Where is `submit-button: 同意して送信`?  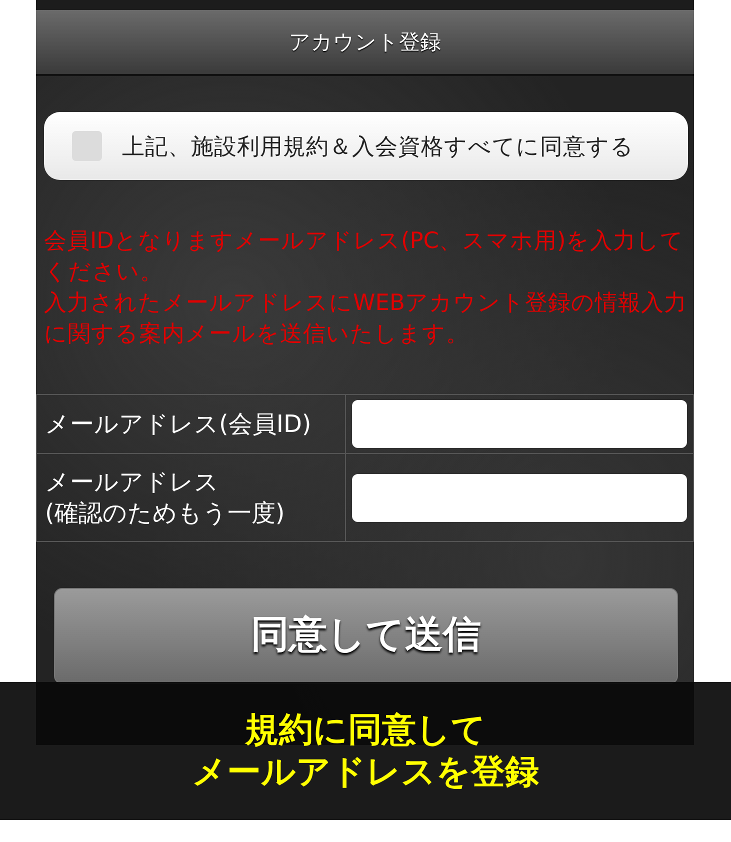
submit-button: 同意して送信 is located at coordinates (366, 636).